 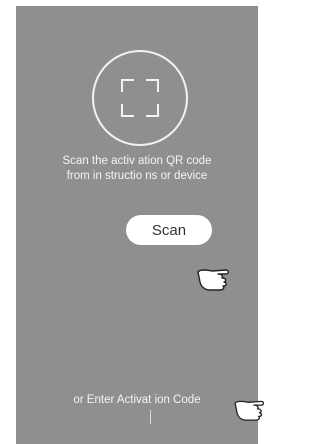 I want to click on scan-button: Scan, so click(x=169, y=230).